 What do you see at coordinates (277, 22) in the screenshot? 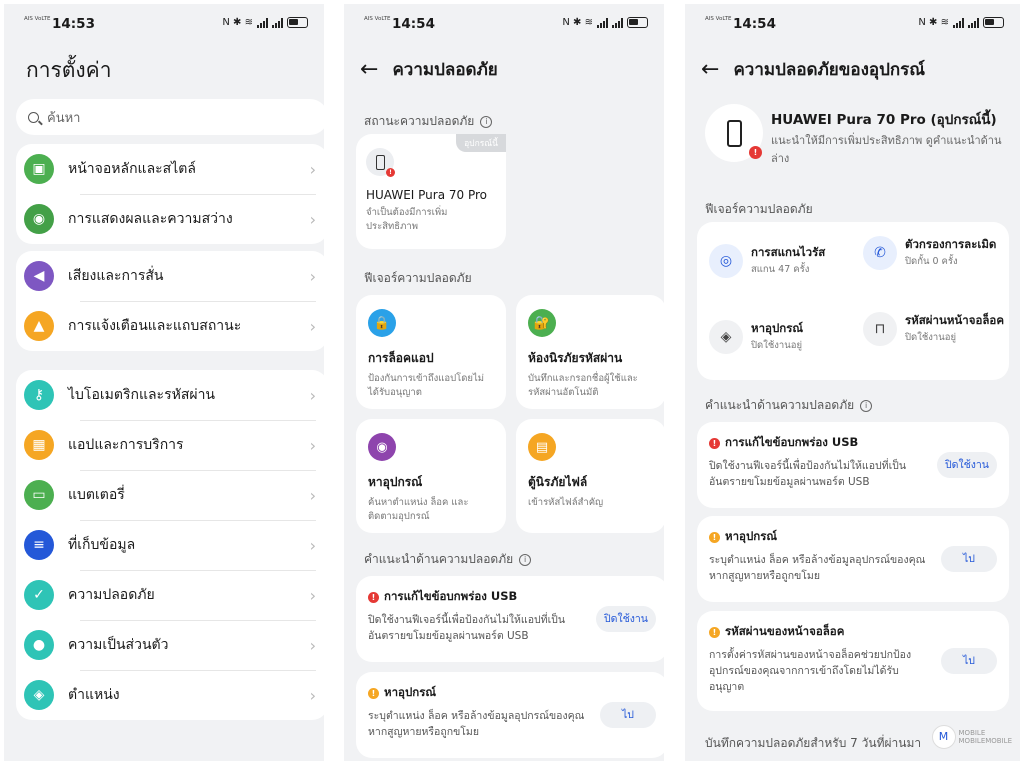
I see `signal-icon` at bounding box center [277, 22].